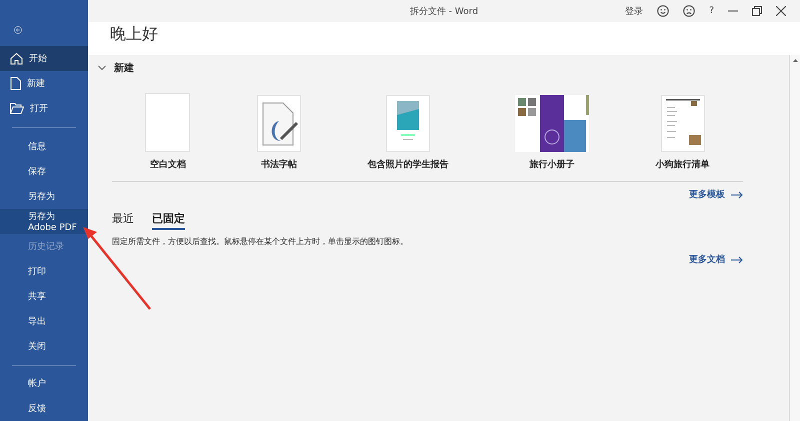  Describe the element at coordinates (278, 164) in the screenshot. I see `template-label: 书法字帖` at that location.